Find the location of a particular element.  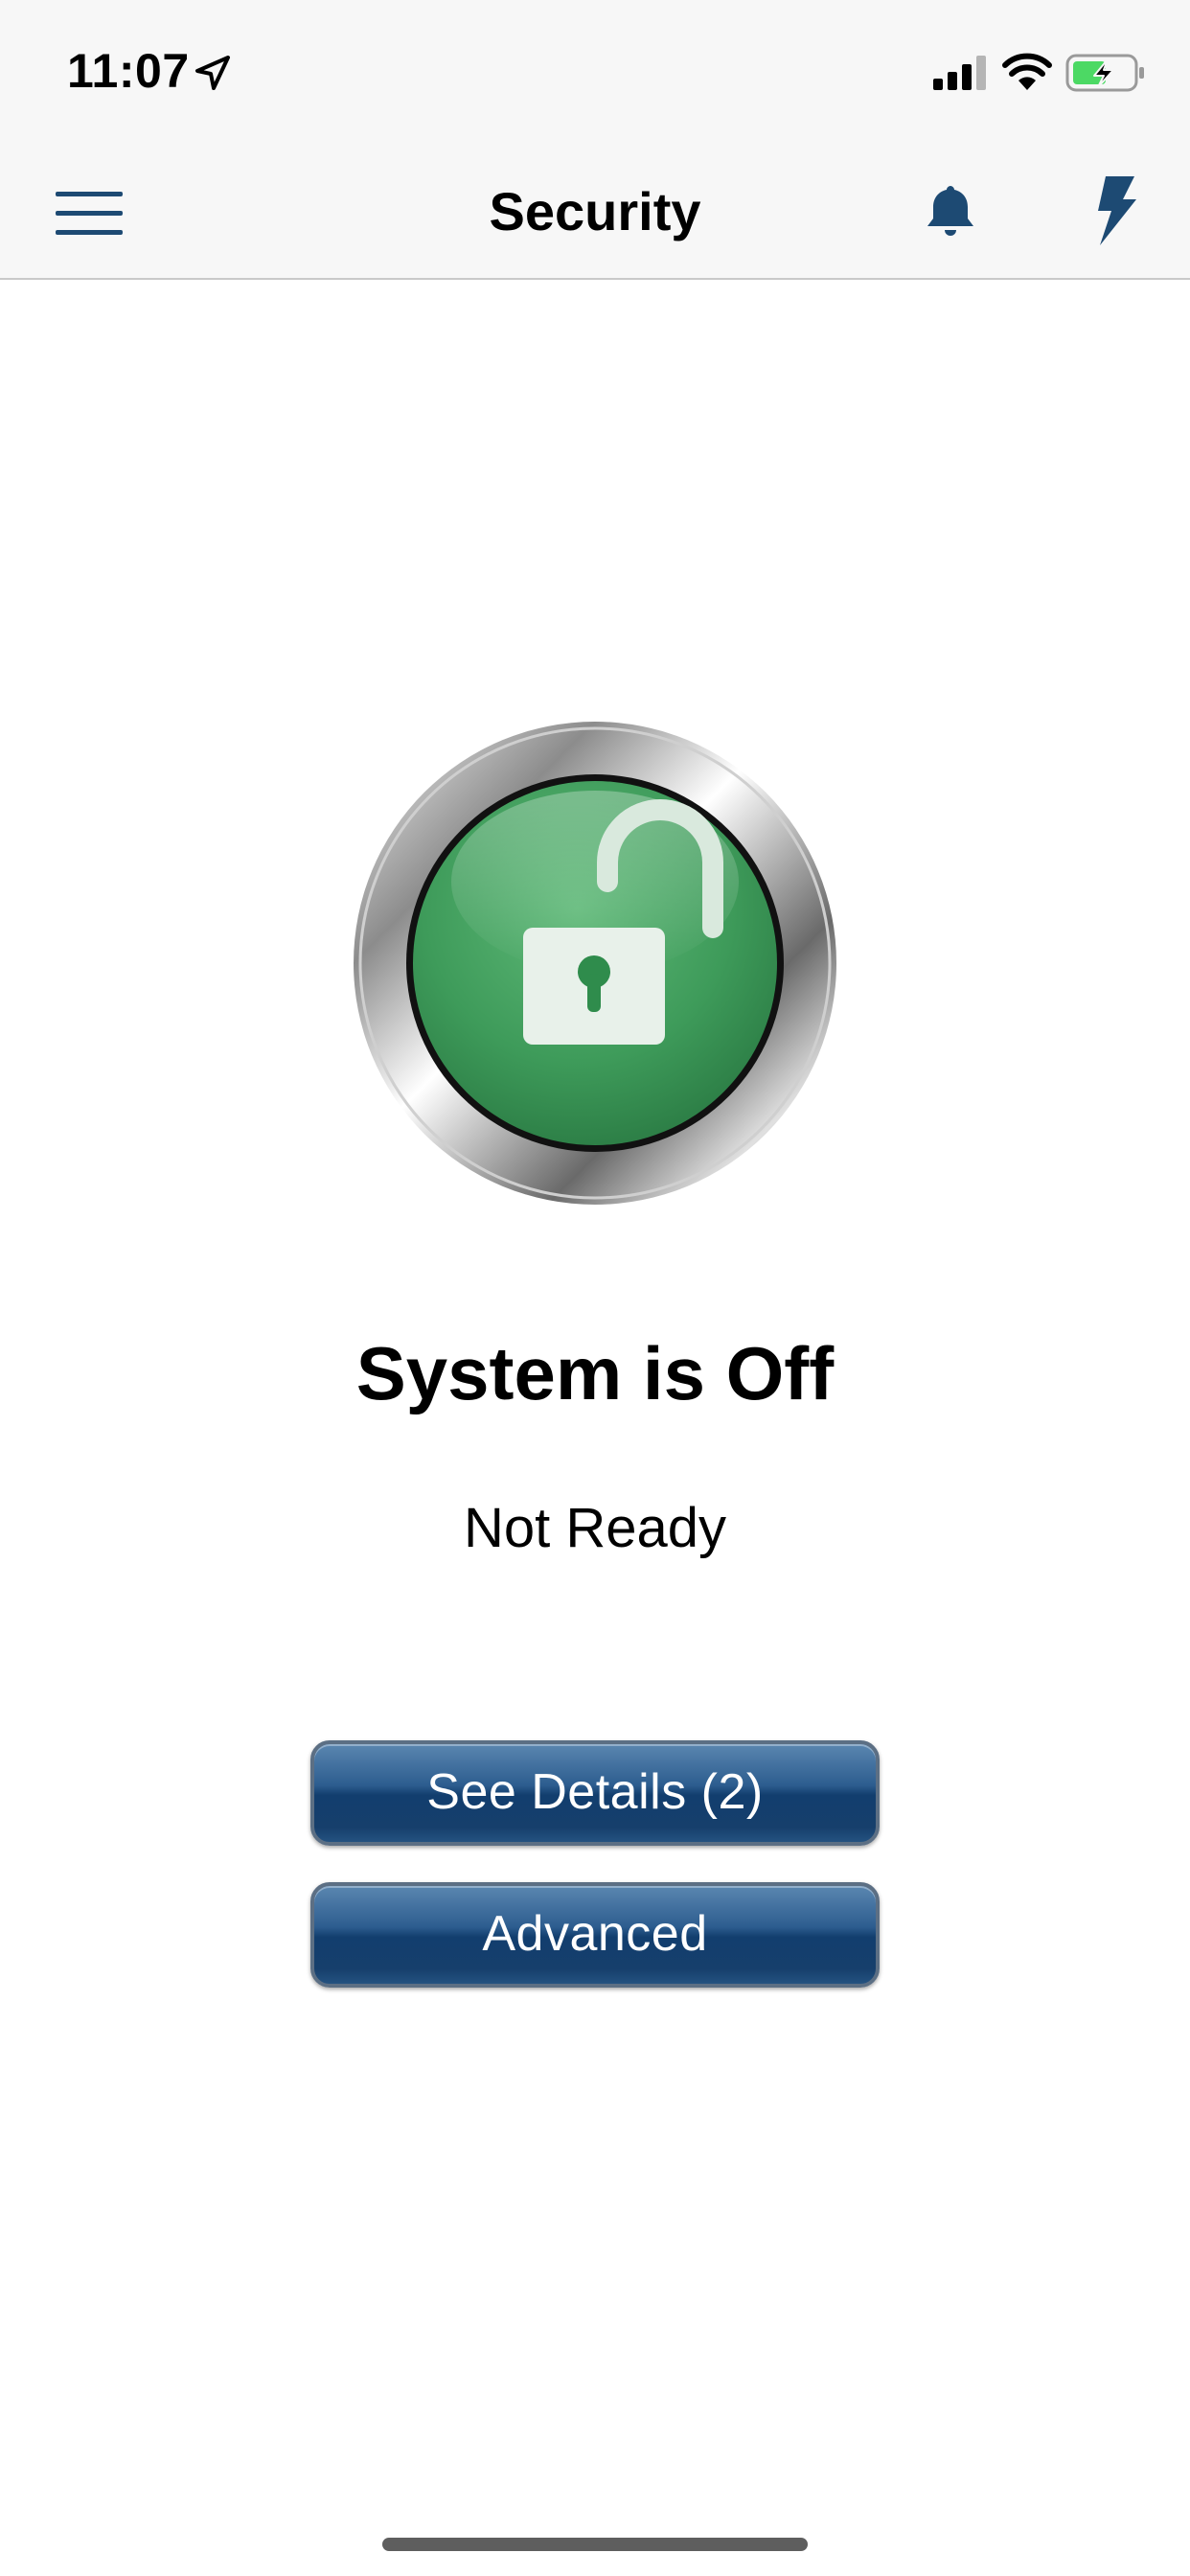

nav-bar: Security is located at coordinates (595, 212).